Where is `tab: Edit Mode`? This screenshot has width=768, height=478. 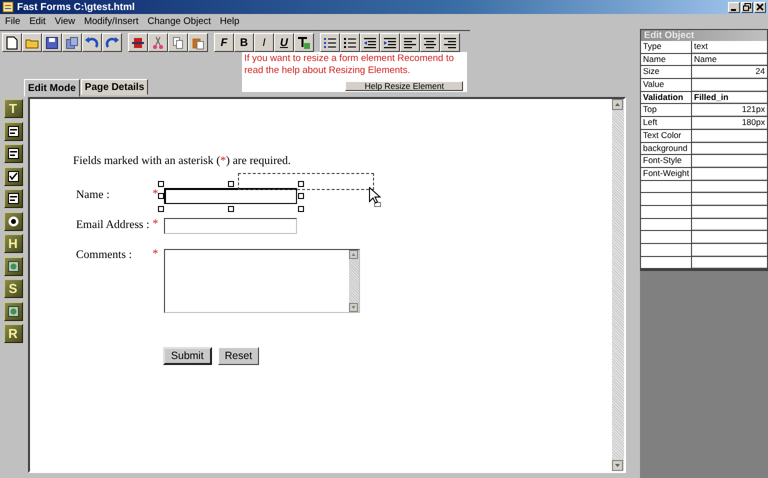 tab: Edit Mode is located at coordinates (52, 88).